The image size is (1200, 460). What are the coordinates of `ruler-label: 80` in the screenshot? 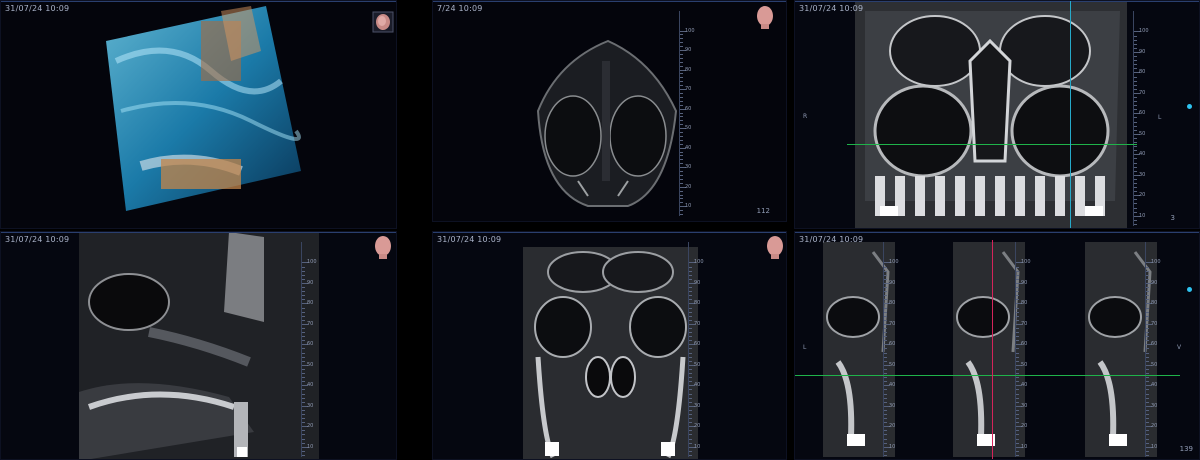 It's located at (688, 69).